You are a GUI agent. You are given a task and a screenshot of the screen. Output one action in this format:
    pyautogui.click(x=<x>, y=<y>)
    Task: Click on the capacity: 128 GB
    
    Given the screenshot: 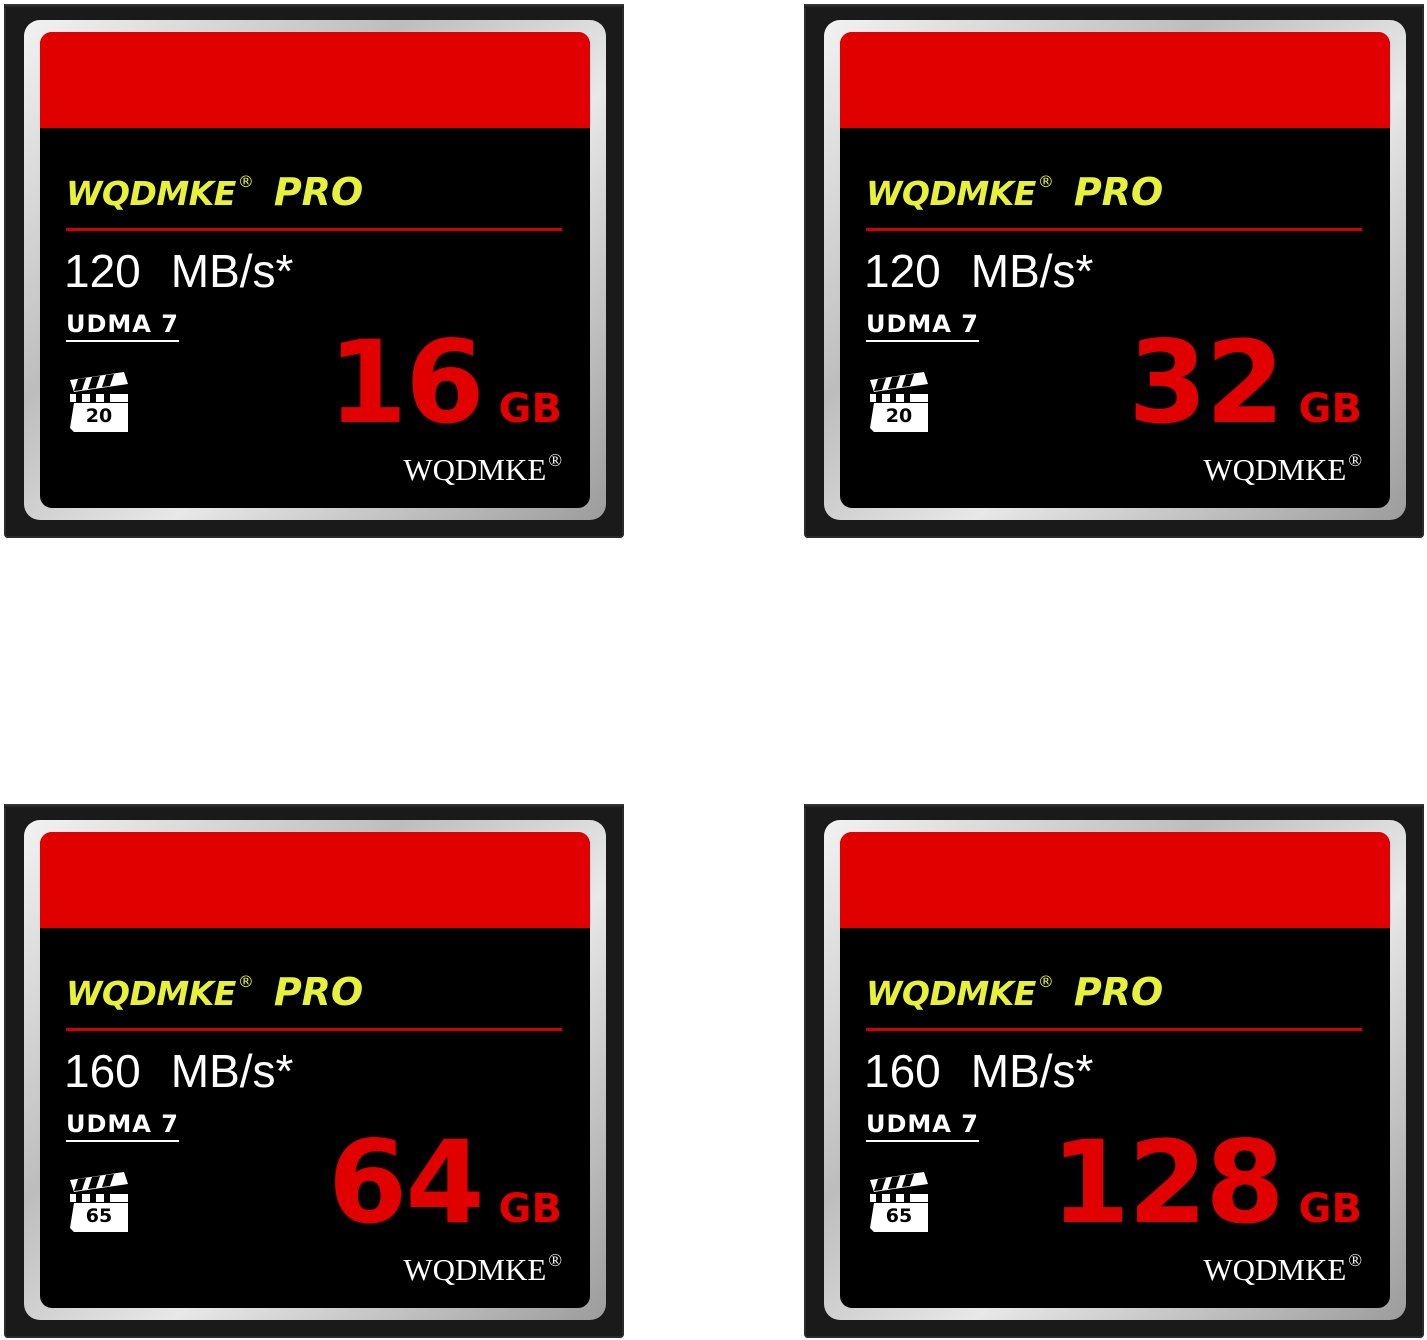 What is the action you would take?
    pyautogui.click(x=1206, y=1182)
    